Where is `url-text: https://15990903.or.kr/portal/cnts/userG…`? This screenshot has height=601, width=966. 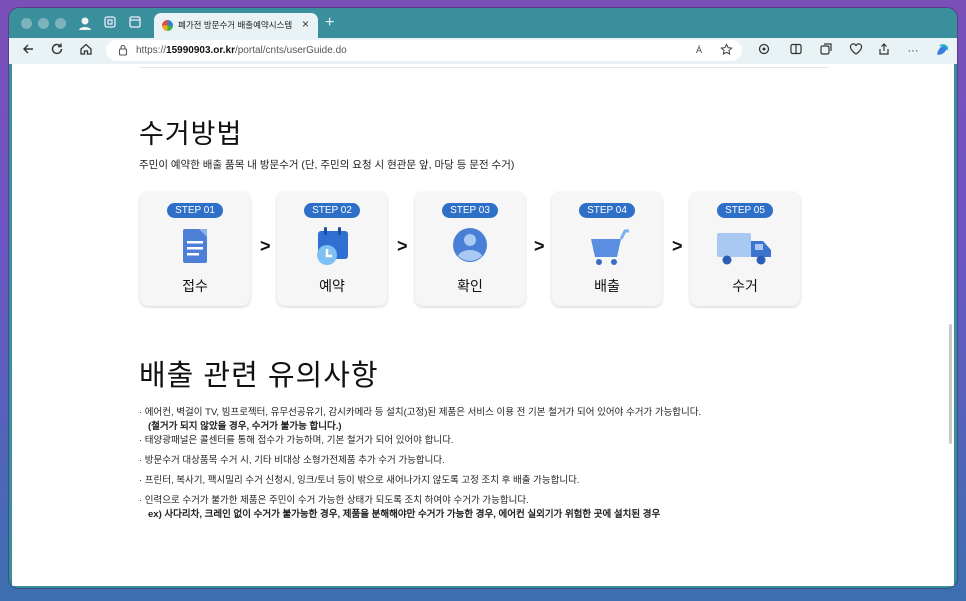 url-text: https://15990903.or.kr/portal/cnts/userG… is located at coordinates (241, 50).